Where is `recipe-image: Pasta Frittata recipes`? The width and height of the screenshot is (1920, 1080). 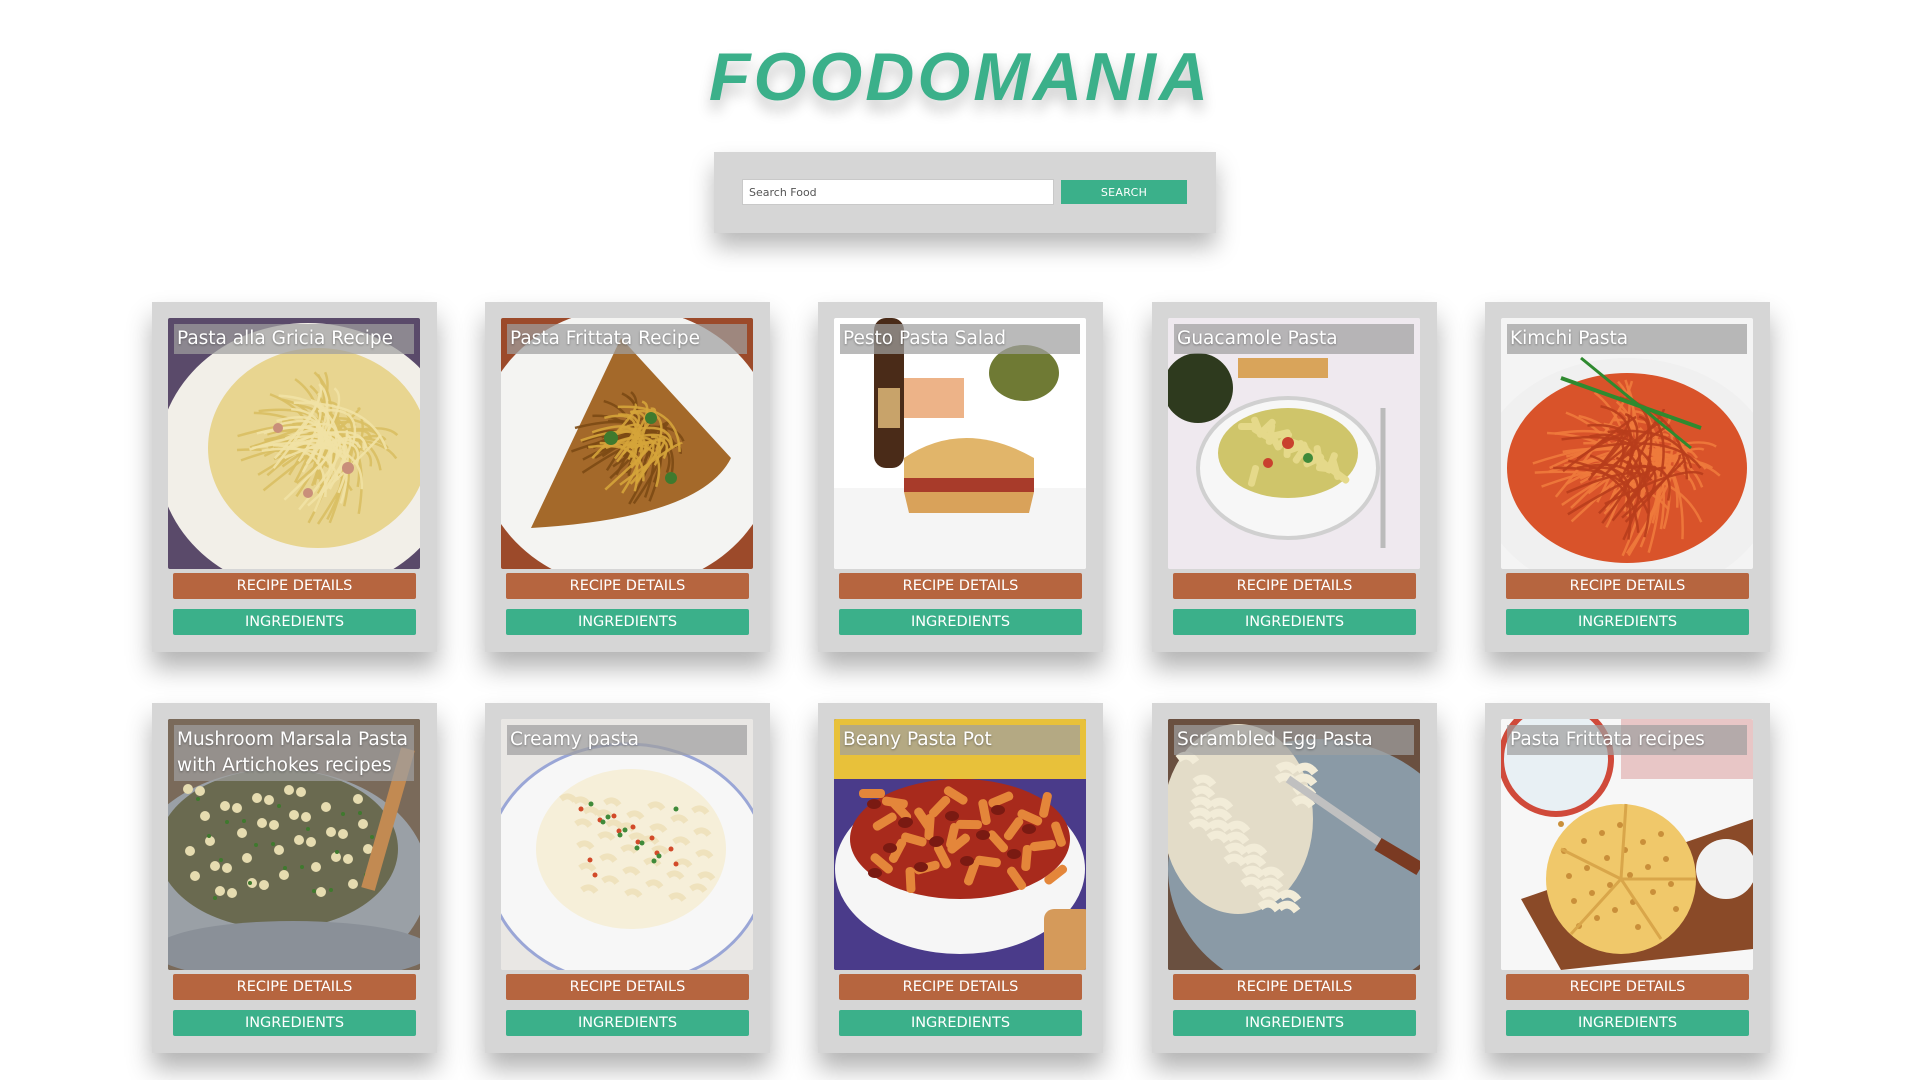
recipe-image: Pasta Frittata recipes is located at coordinates (1627, 844).